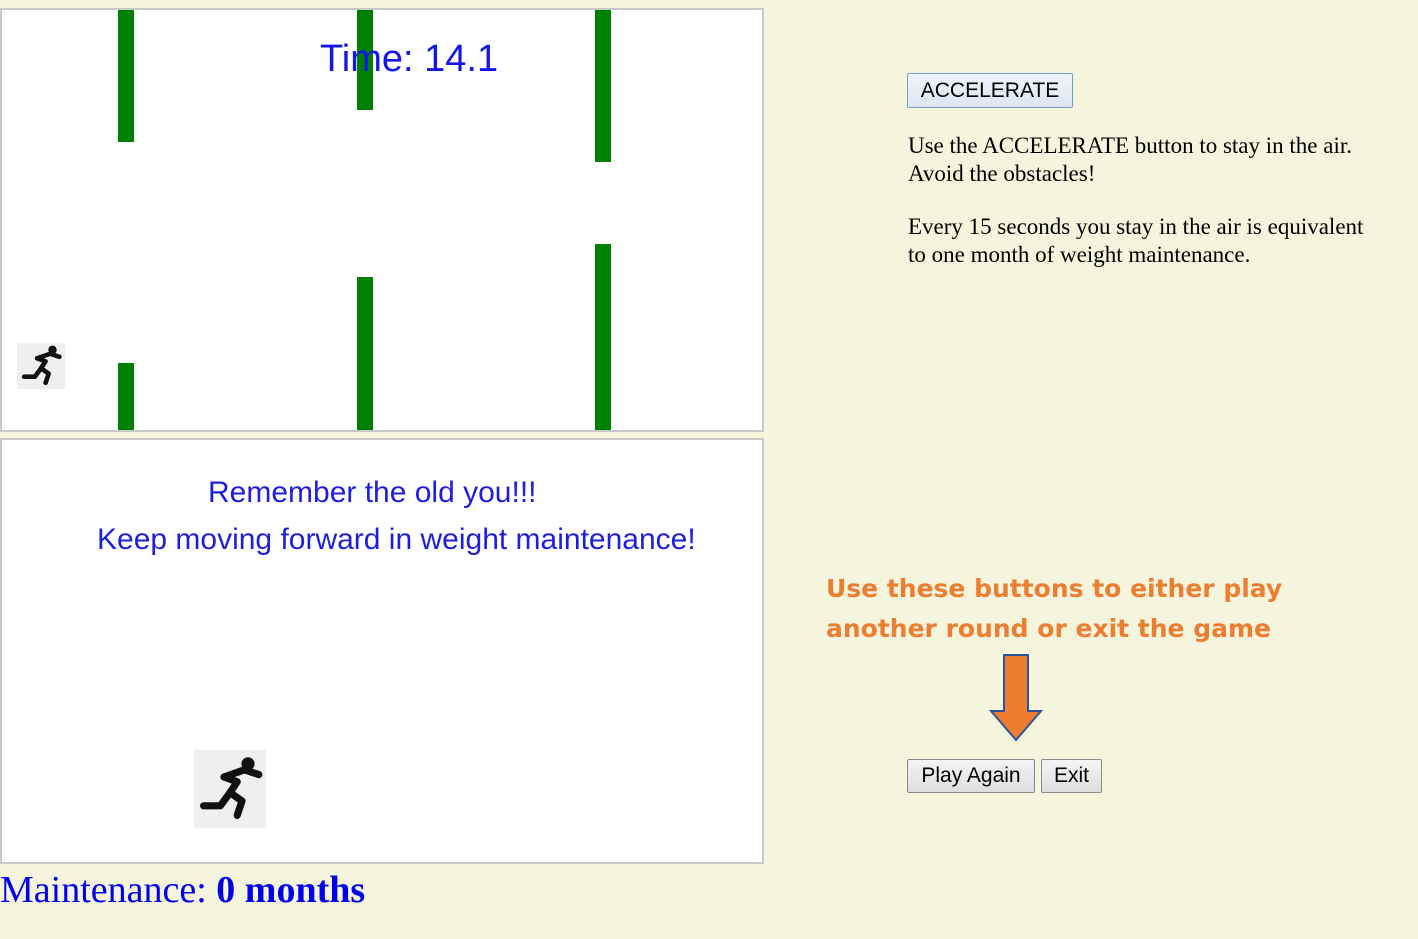  Describe the element at coordinates (971, 776) in the screenshot. I see `play-again-button: Play Again` at that location.